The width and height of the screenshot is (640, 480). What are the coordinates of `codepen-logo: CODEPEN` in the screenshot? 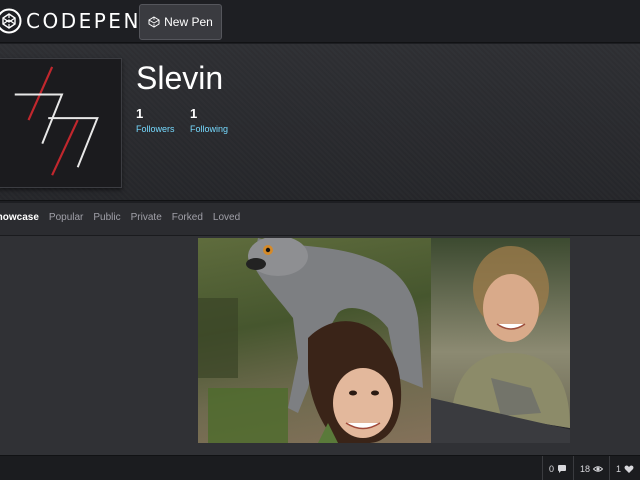 It's located at (70, 21).